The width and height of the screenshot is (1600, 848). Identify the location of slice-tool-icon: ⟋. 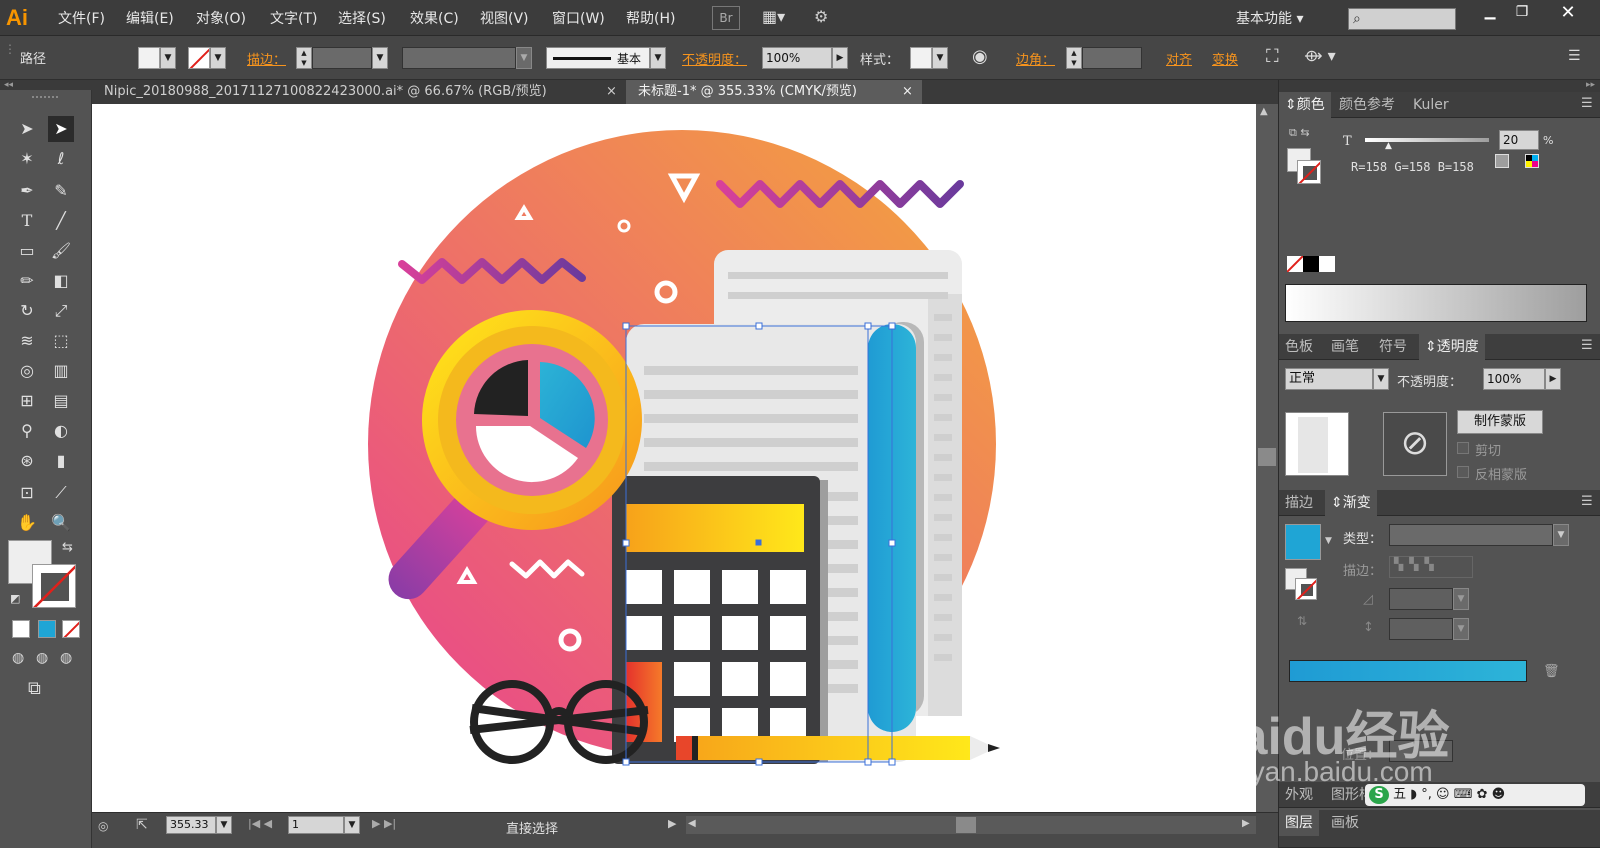
(61, 493).